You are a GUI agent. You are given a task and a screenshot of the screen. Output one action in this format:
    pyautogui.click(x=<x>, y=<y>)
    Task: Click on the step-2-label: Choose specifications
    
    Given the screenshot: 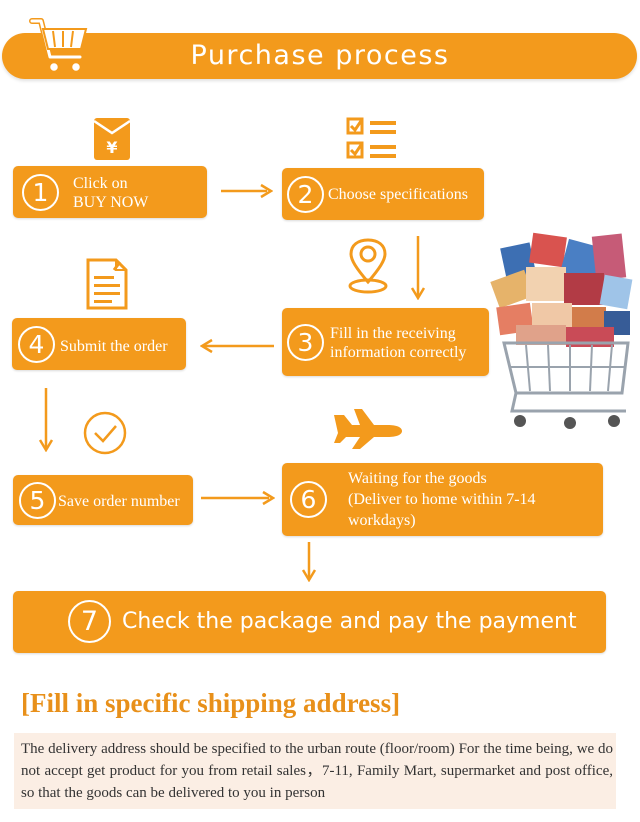 What is the action you would take?
    pyautogui.click(x=398, y=194)
    